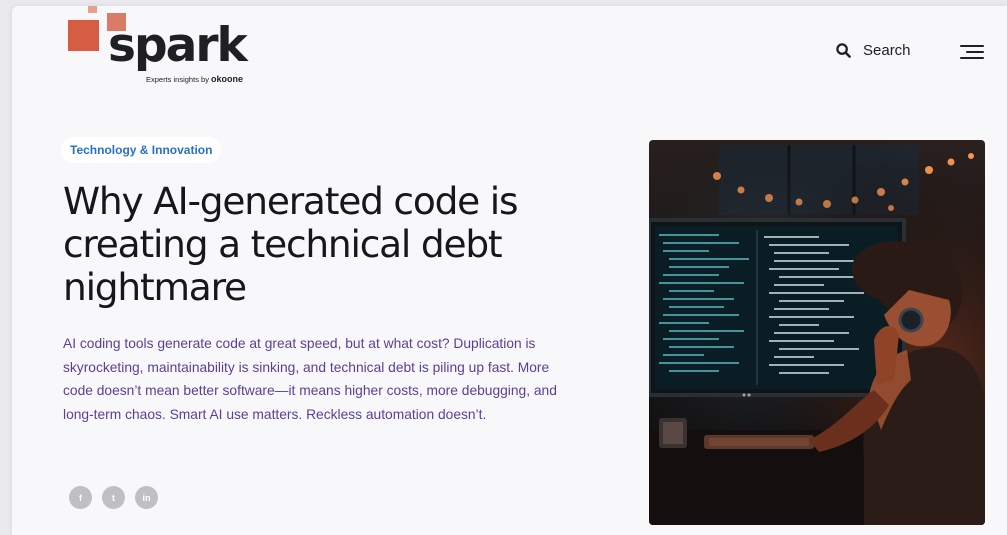 This screenshot has width=1007, height=535. What do you see at coordinates (80, 497) in the screenshot?
I see `facebook-icon: f` at bounding box center [80, 497].